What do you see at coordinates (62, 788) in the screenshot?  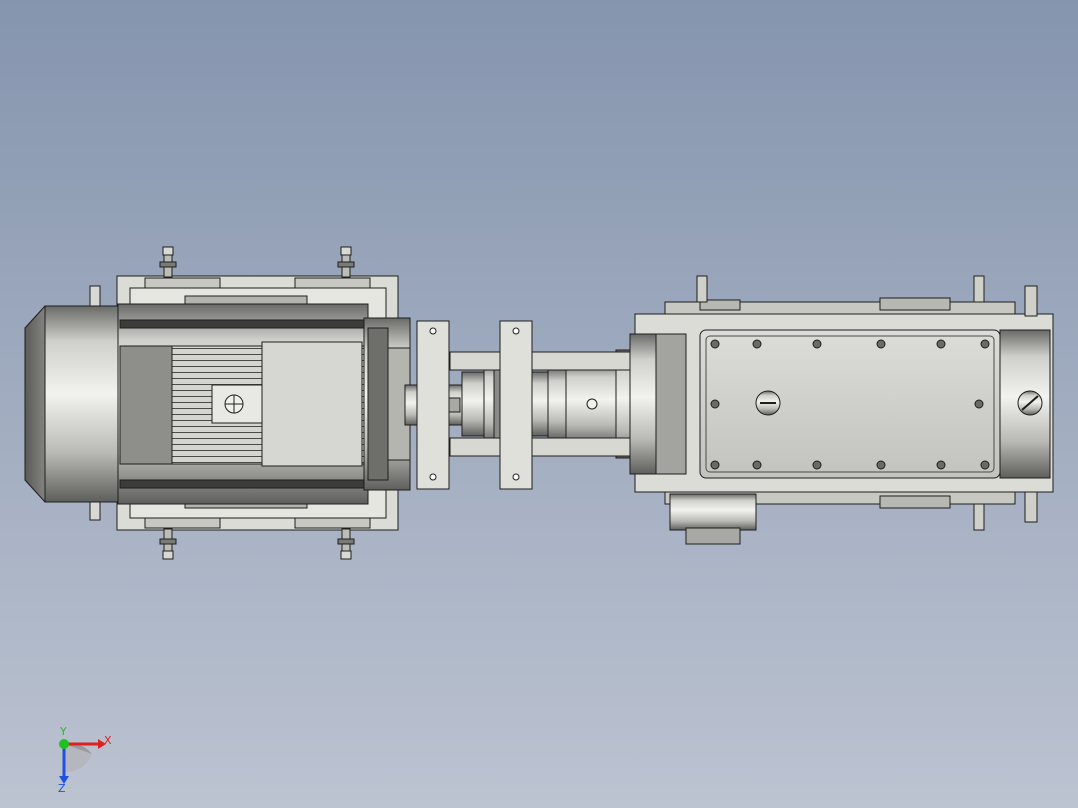 I see `z-axis-label: Z` at bounding box center [62, 788].